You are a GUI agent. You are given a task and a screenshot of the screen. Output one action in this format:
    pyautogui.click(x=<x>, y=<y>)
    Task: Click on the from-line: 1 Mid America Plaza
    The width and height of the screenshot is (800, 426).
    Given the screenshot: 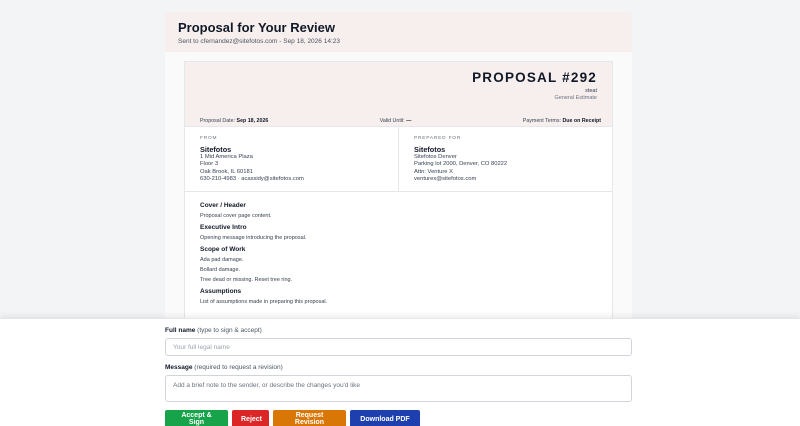 What is the action you would take?
    pyautogui.click(x=226, y=156)
    